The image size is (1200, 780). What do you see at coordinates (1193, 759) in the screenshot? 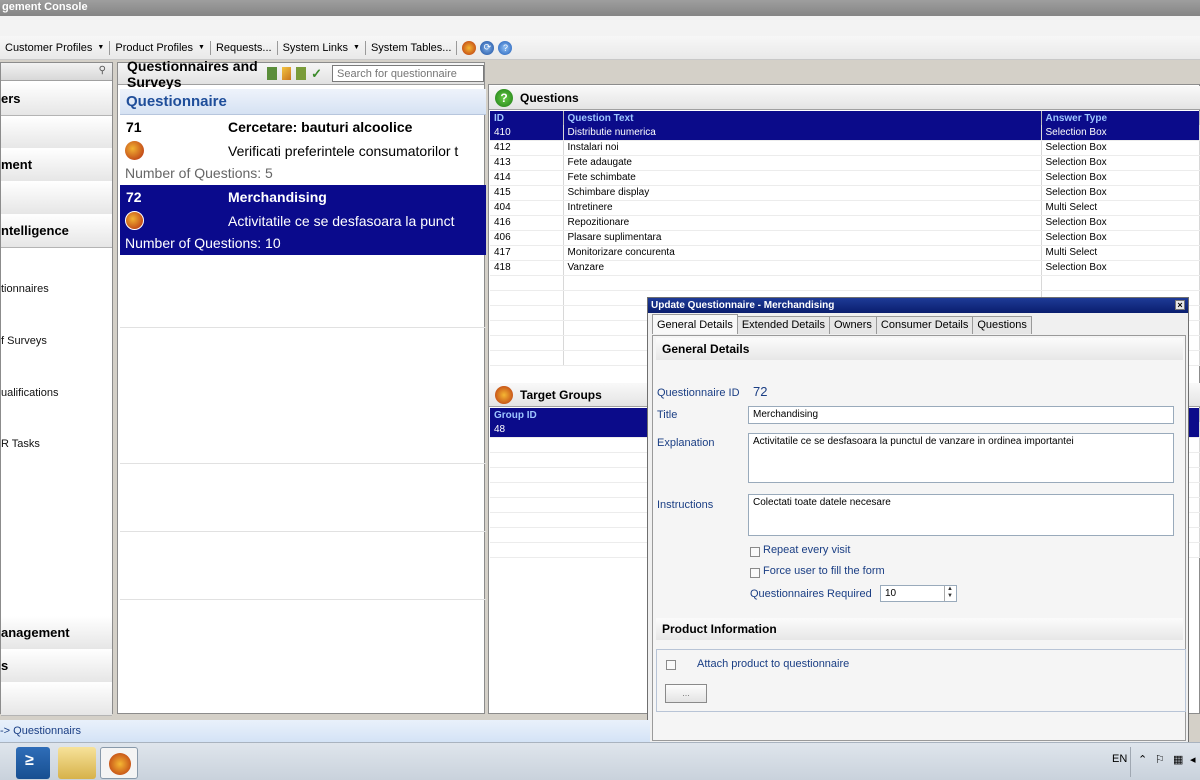
I see `volume-icon: ◂` at bounding box center [1193, 759].